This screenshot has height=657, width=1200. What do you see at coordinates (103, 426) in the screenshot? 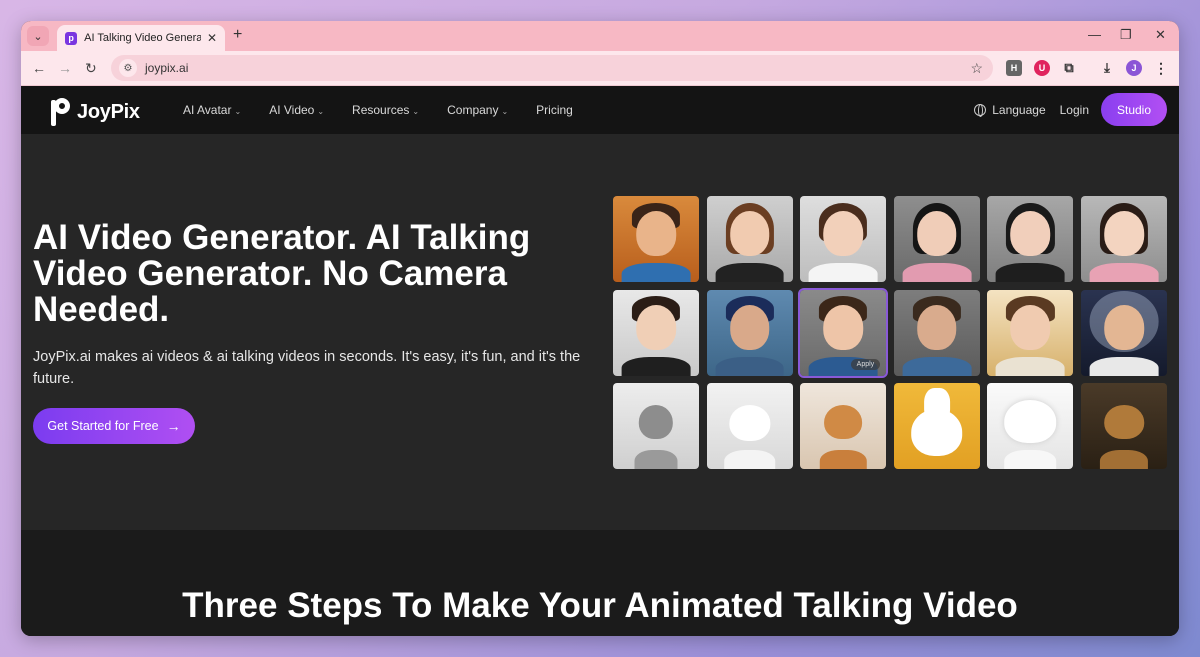
I see `cta-label: Get Started for Free` at bounding box center [103, 426].